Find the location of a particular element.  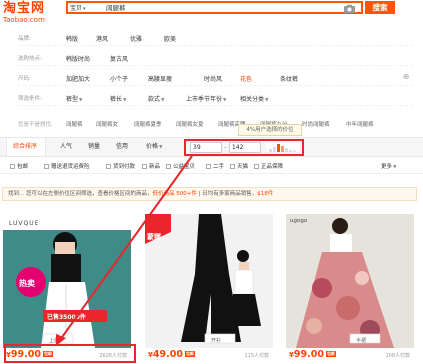

hot-sale-sticker: 热卖 is located at coordinates (27, 283).